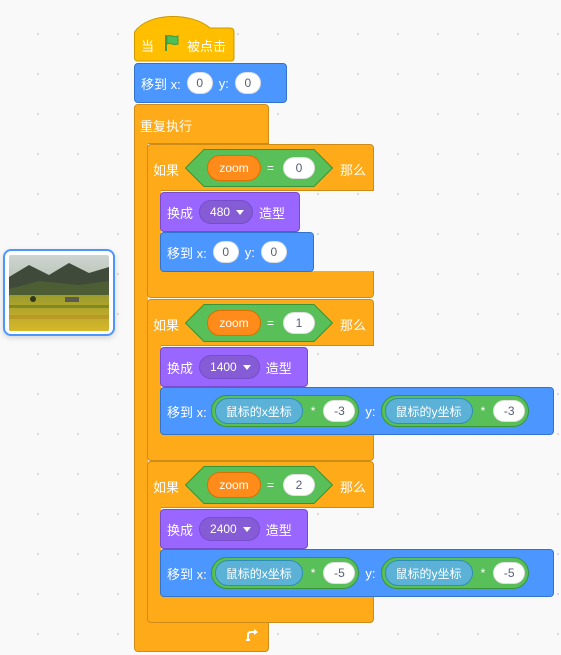 The image size is (561, 655). I want to click on hat-when-label: 当, so click(148, 46).